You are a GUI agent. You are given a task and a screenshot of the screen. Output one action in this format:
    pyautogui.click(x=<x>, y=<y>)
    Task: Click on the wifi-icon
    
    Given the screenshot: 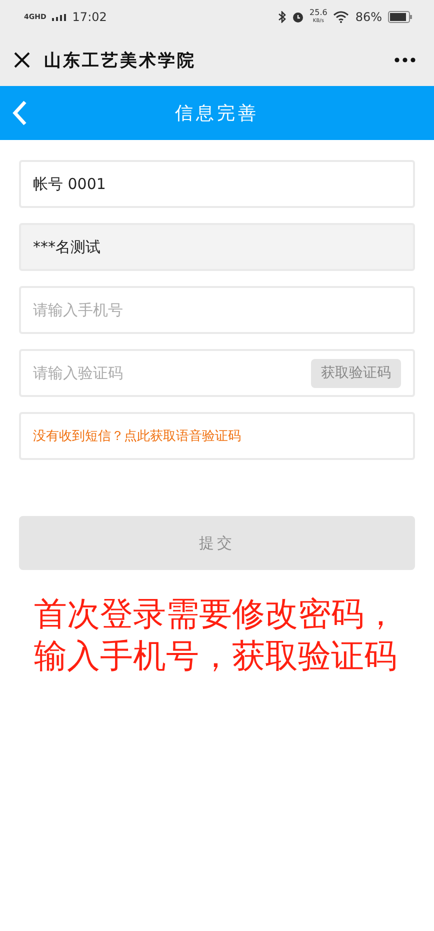 What is the action you would take?
    pyautogui.click(x=341, y=17)
    